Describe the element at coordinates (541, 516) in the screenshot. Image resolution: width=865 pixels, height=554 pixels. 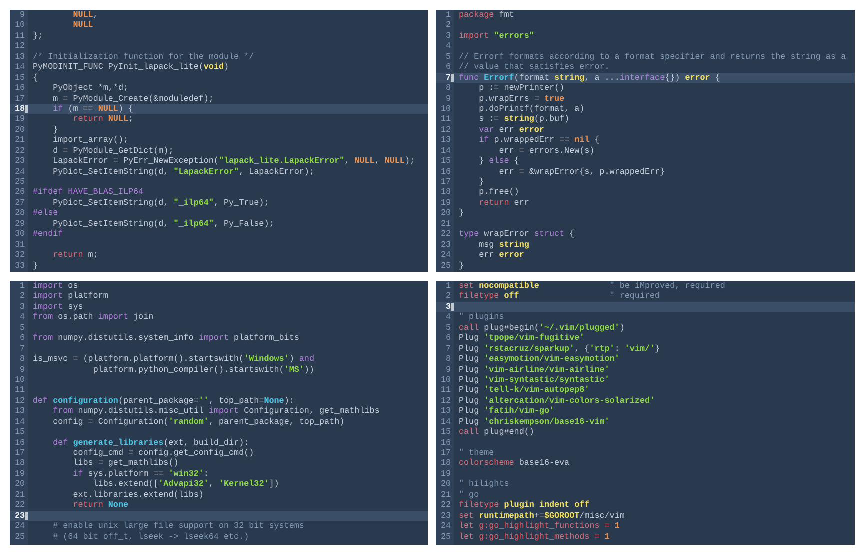
I see `code-line: set runtimepath+=$GOROOT/misc/vim` at that location.